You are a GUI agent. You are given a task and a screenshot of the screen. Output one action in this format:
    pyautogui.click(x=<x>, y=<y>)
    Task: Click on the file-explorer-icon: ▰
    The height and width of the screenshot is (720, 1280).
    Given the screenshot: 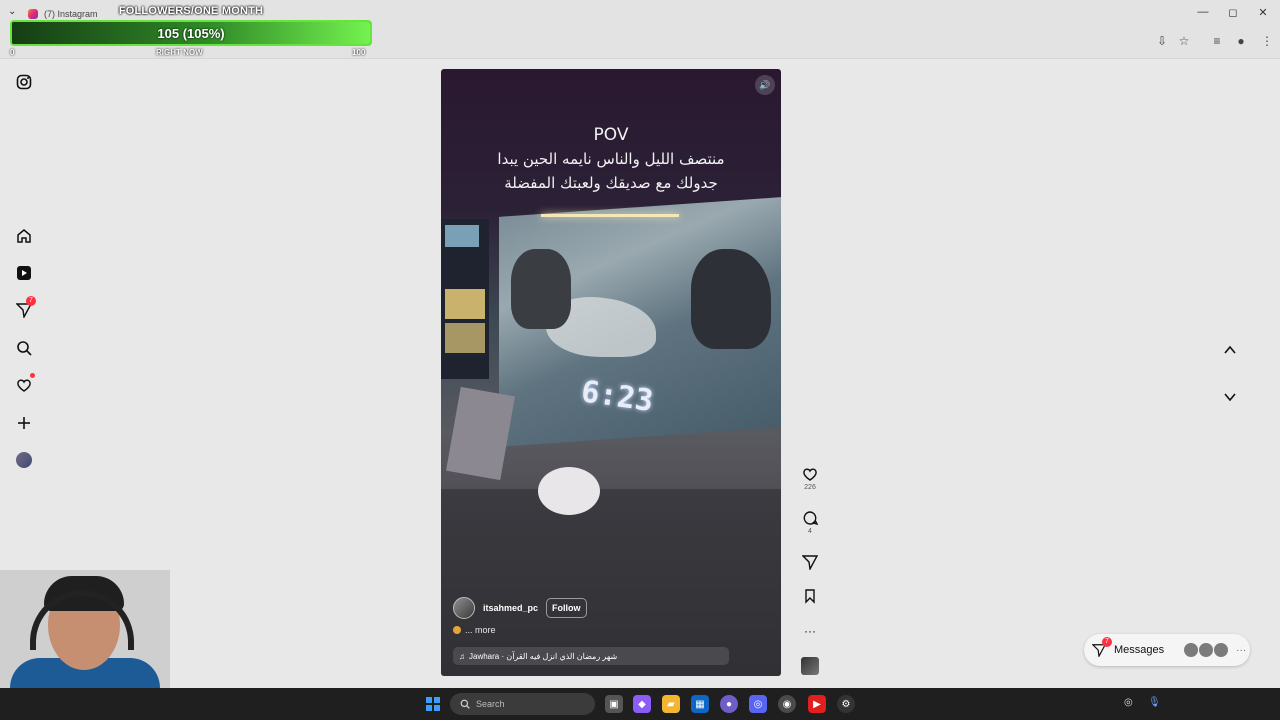 What is the action you would take?
    pyautogui.click(x=671, y=704)
    